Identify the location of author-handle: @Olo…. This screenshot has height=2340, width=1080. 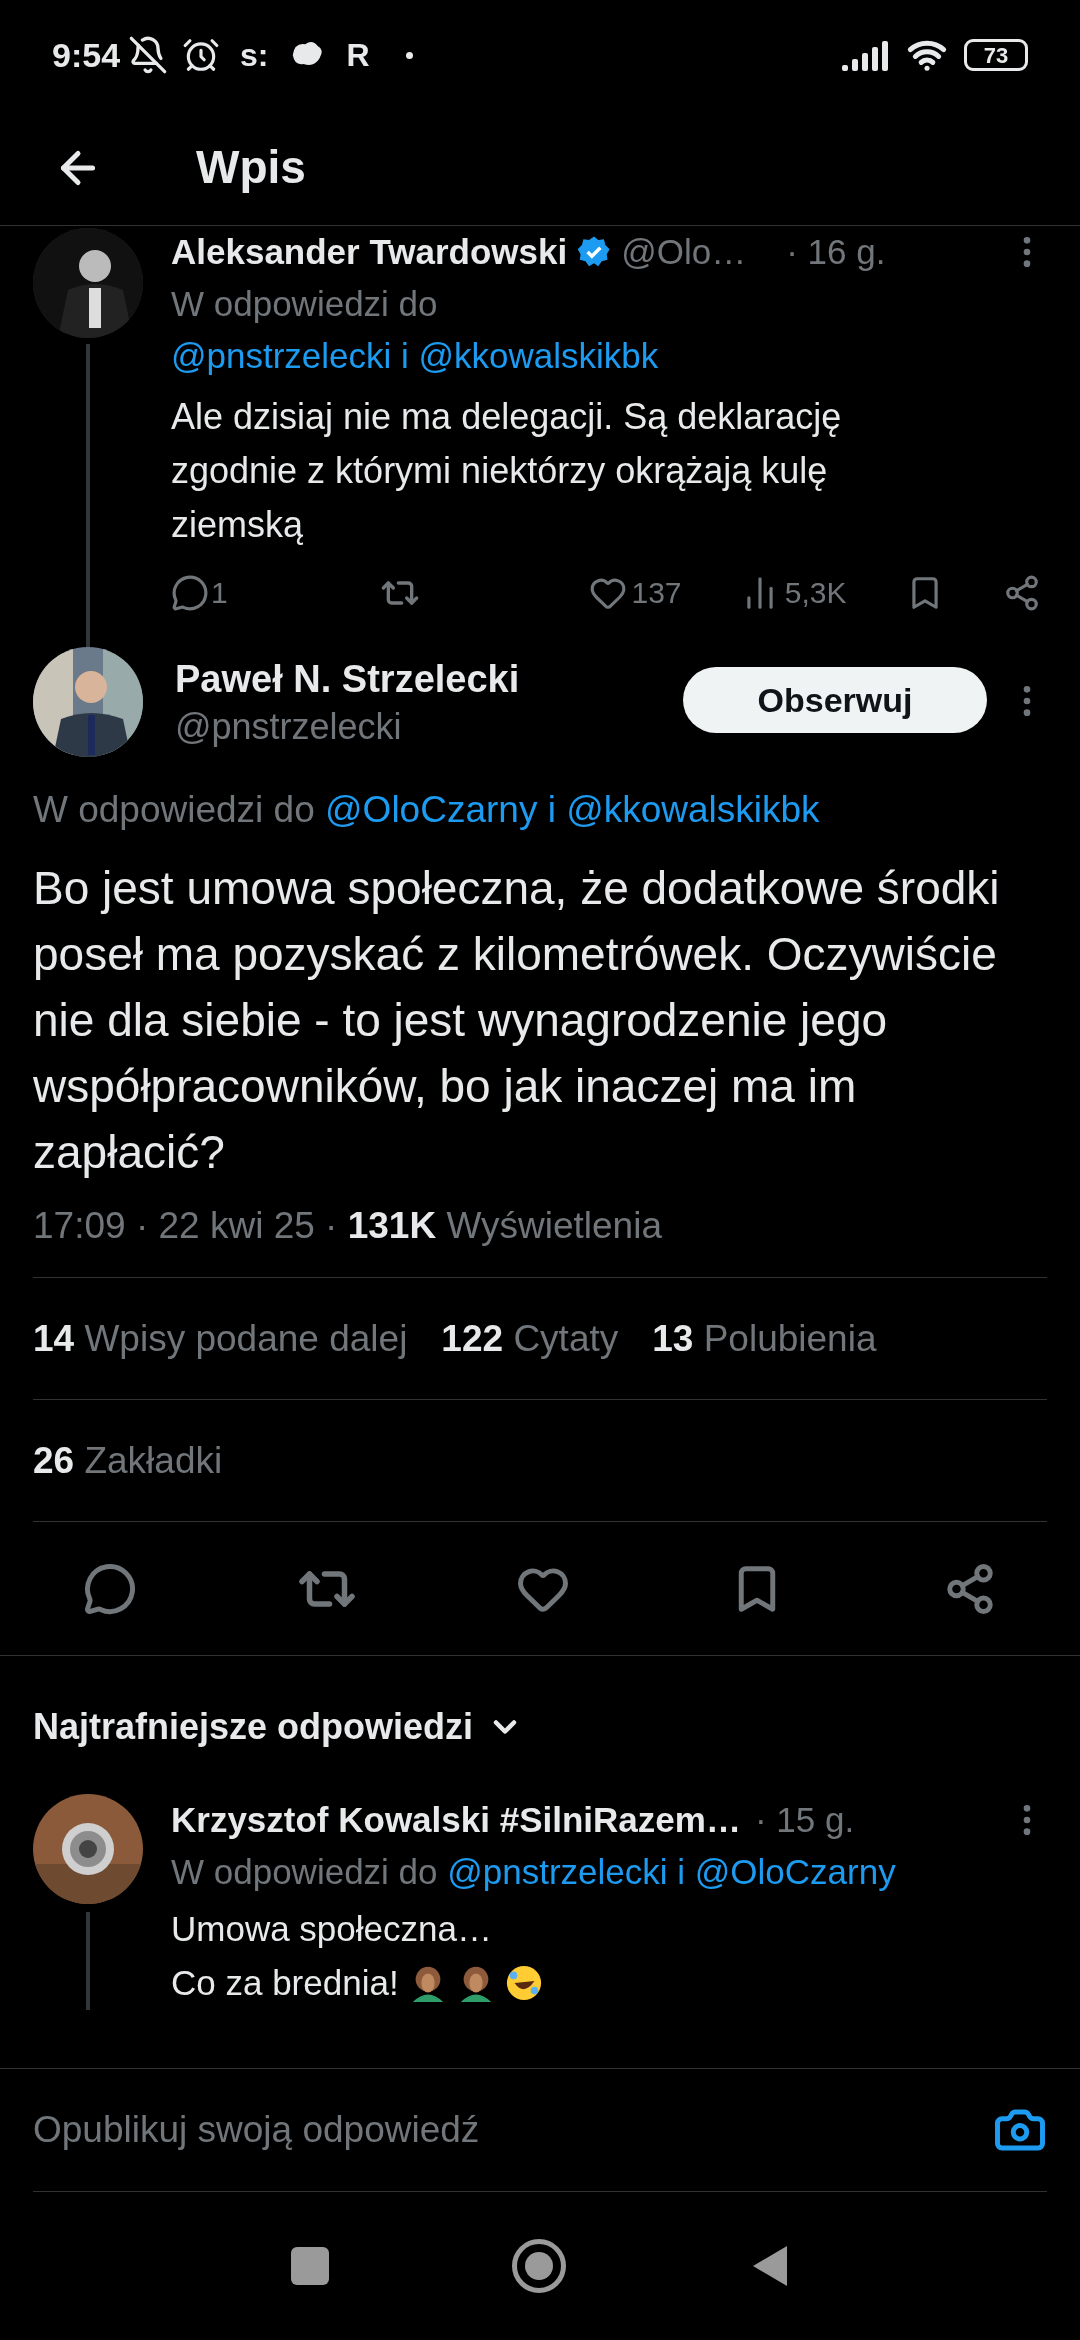
(684, 252).